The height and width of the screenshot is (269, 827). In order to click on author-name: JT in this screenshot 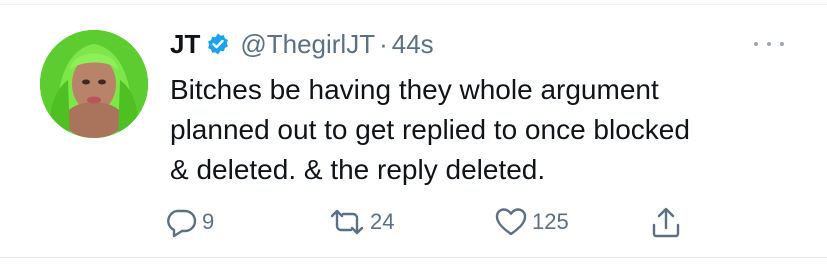, I will do `click(185, 44)`.